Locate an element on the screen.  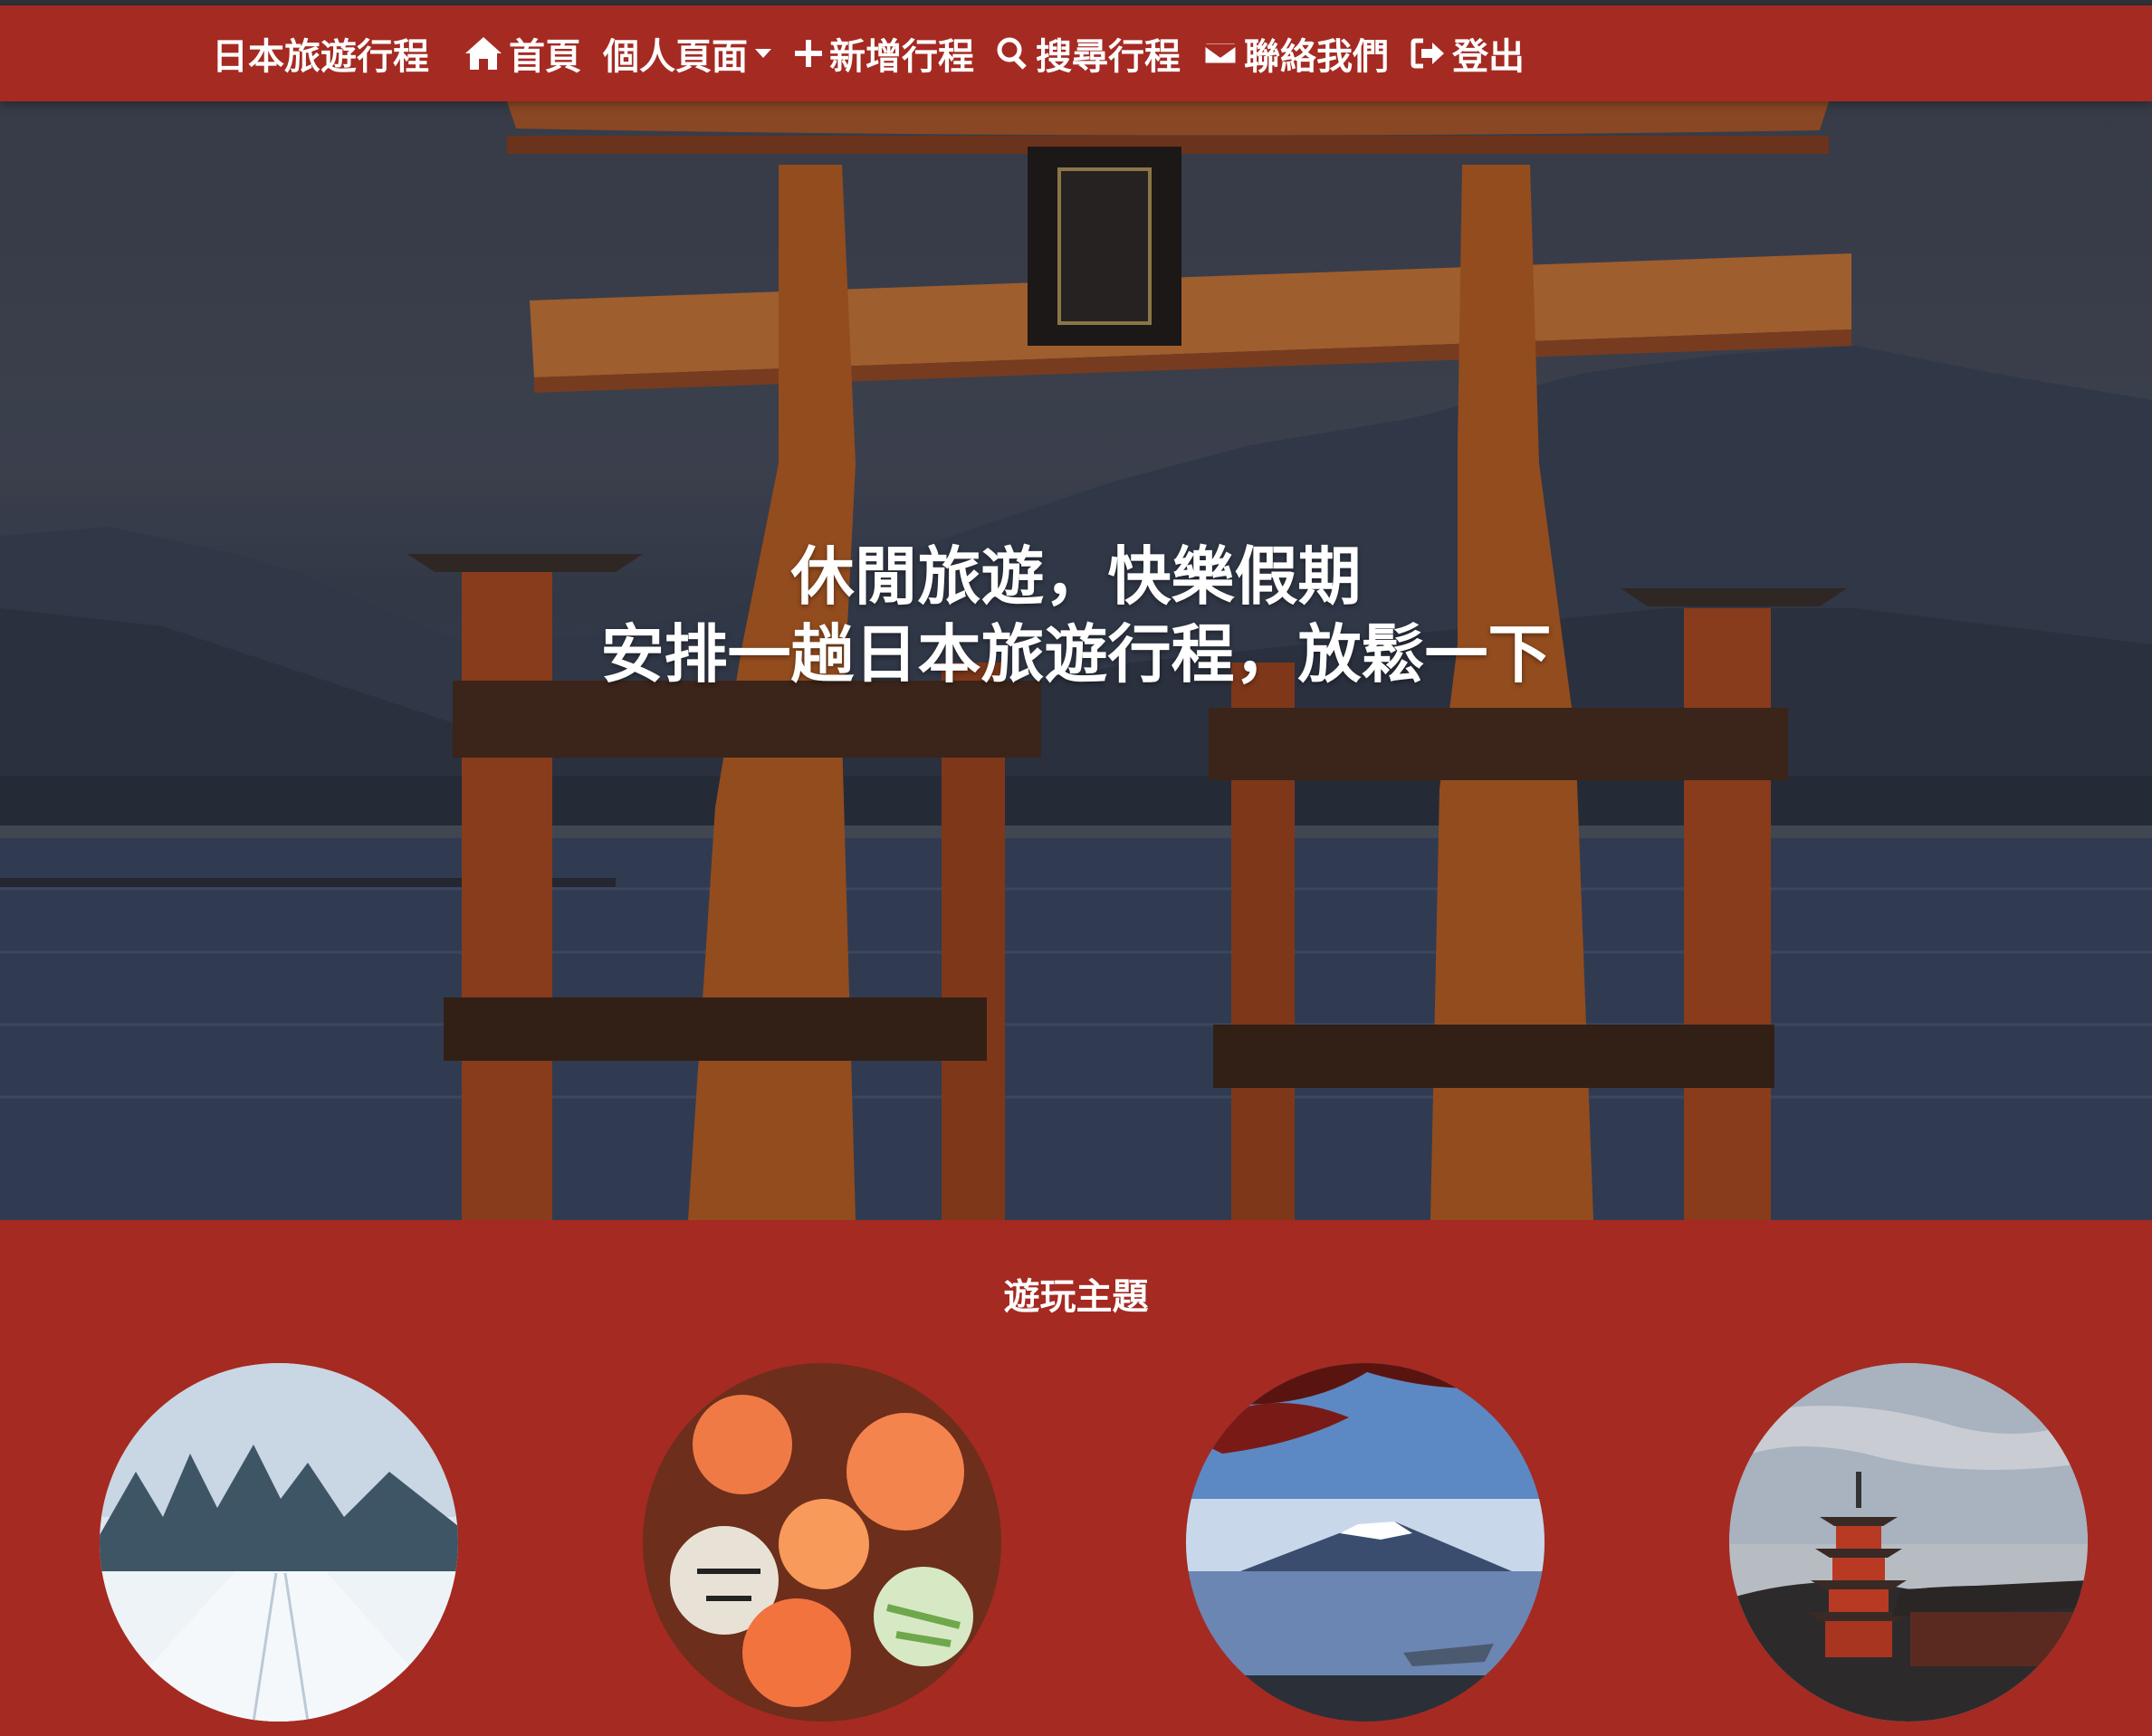
nav-logout-label: 登出 is located at coordinates (1488, 57).